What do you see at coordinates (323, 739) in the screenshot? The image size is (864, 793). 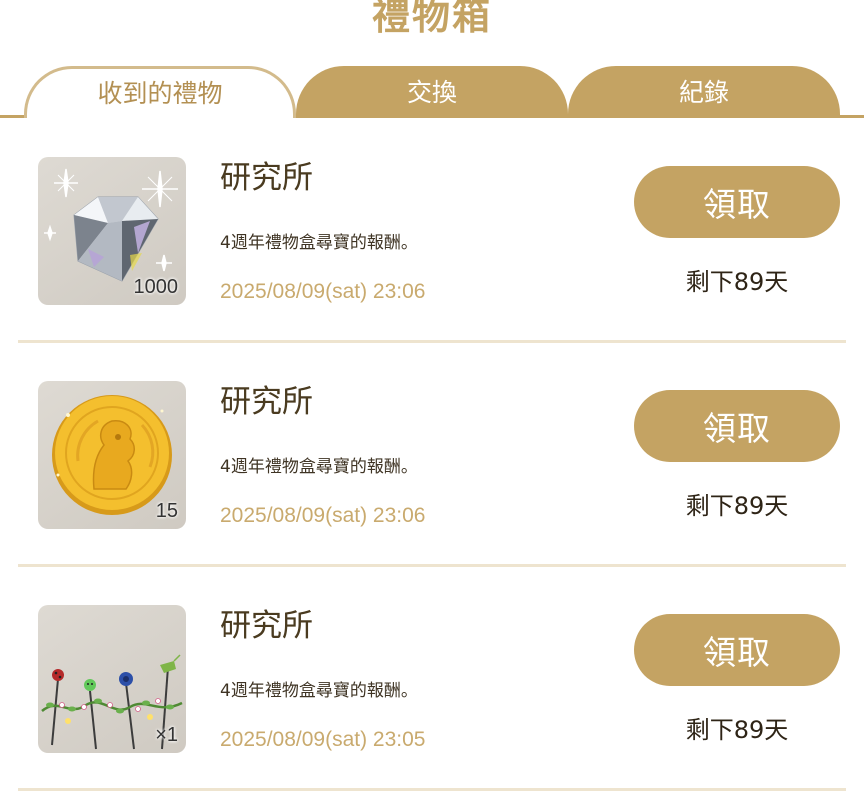 I see `gift-date: 2025/08/09(sat) 23:05` at bounding box center [323, 739].